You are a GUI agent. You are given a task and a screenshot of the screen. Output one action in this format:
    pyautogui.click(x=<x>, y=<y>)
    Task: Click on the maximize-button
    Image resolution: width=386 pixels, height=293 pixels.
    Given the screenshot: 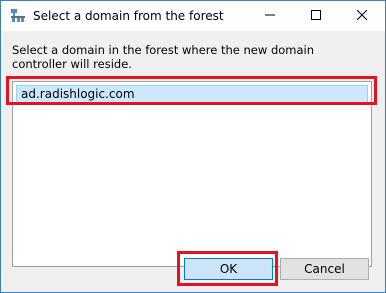 What is the action you would take?
    pyautogui.click(x=316, y=16)
    